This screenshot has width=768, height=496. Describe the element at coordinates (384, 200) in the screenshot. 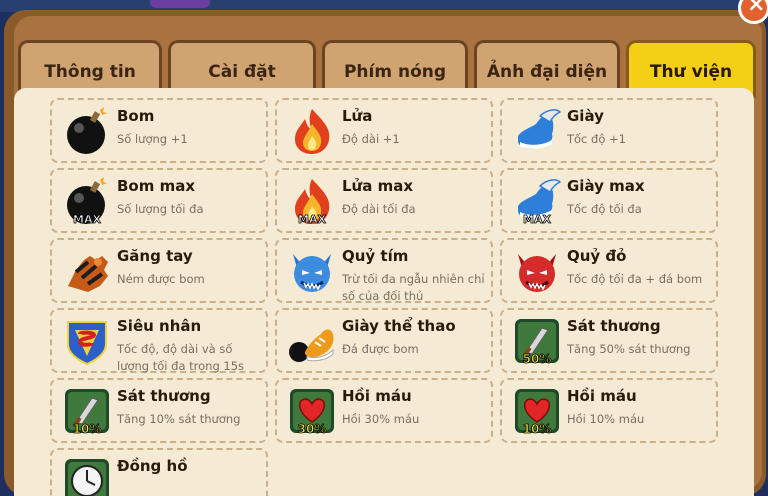

I see `library-item: MAX Lửa max Độ dài tối đa` at that location.